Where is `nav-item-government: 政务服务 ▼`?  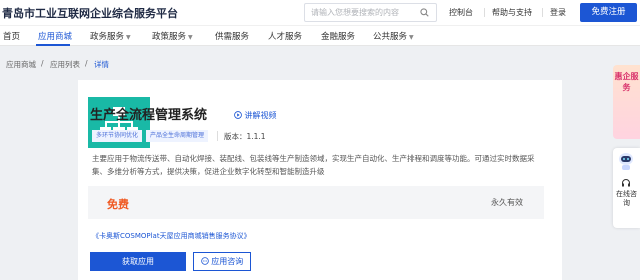 nav-item-government: 政务服务 ▼ is located at coordinates (110, 36).